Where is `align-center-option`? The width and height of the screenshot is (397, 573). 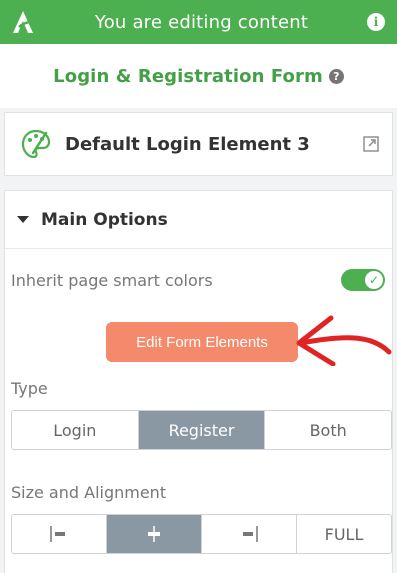
align-center-option is located at coordinates (154, 534).